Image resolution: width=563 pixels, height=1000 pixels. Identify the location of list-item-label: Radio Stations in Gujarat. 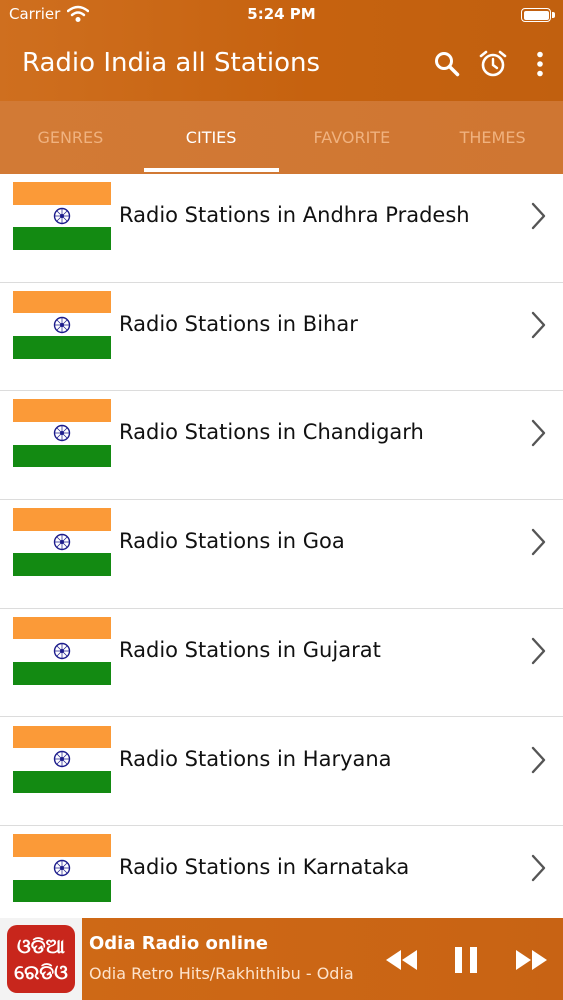
(250, 649).